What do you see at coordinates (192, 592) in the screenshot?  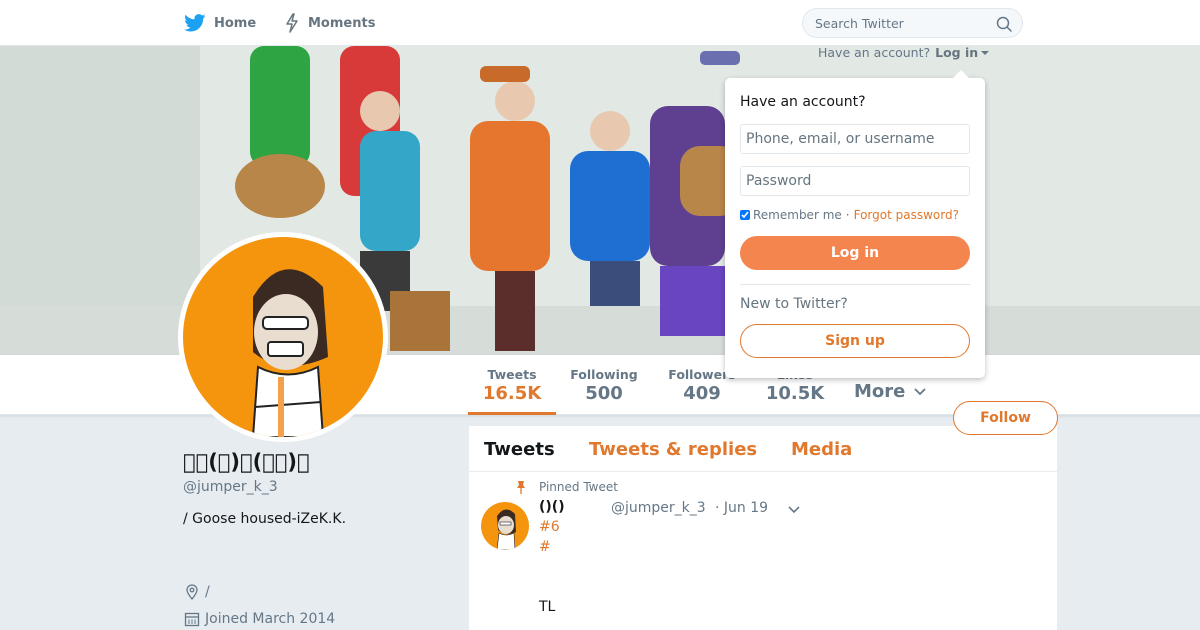 I see `location-icon` at bounding box center [192, 592].